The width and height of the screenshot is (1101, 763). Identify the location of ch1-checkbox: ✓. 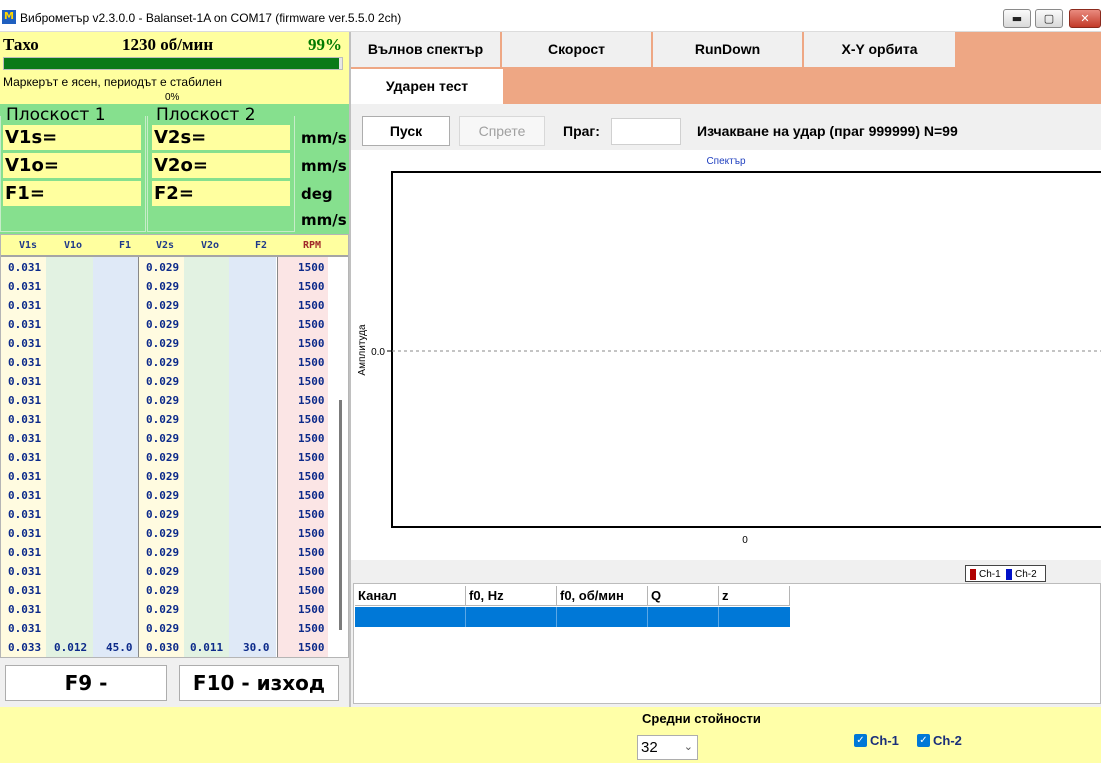
(860, 740).